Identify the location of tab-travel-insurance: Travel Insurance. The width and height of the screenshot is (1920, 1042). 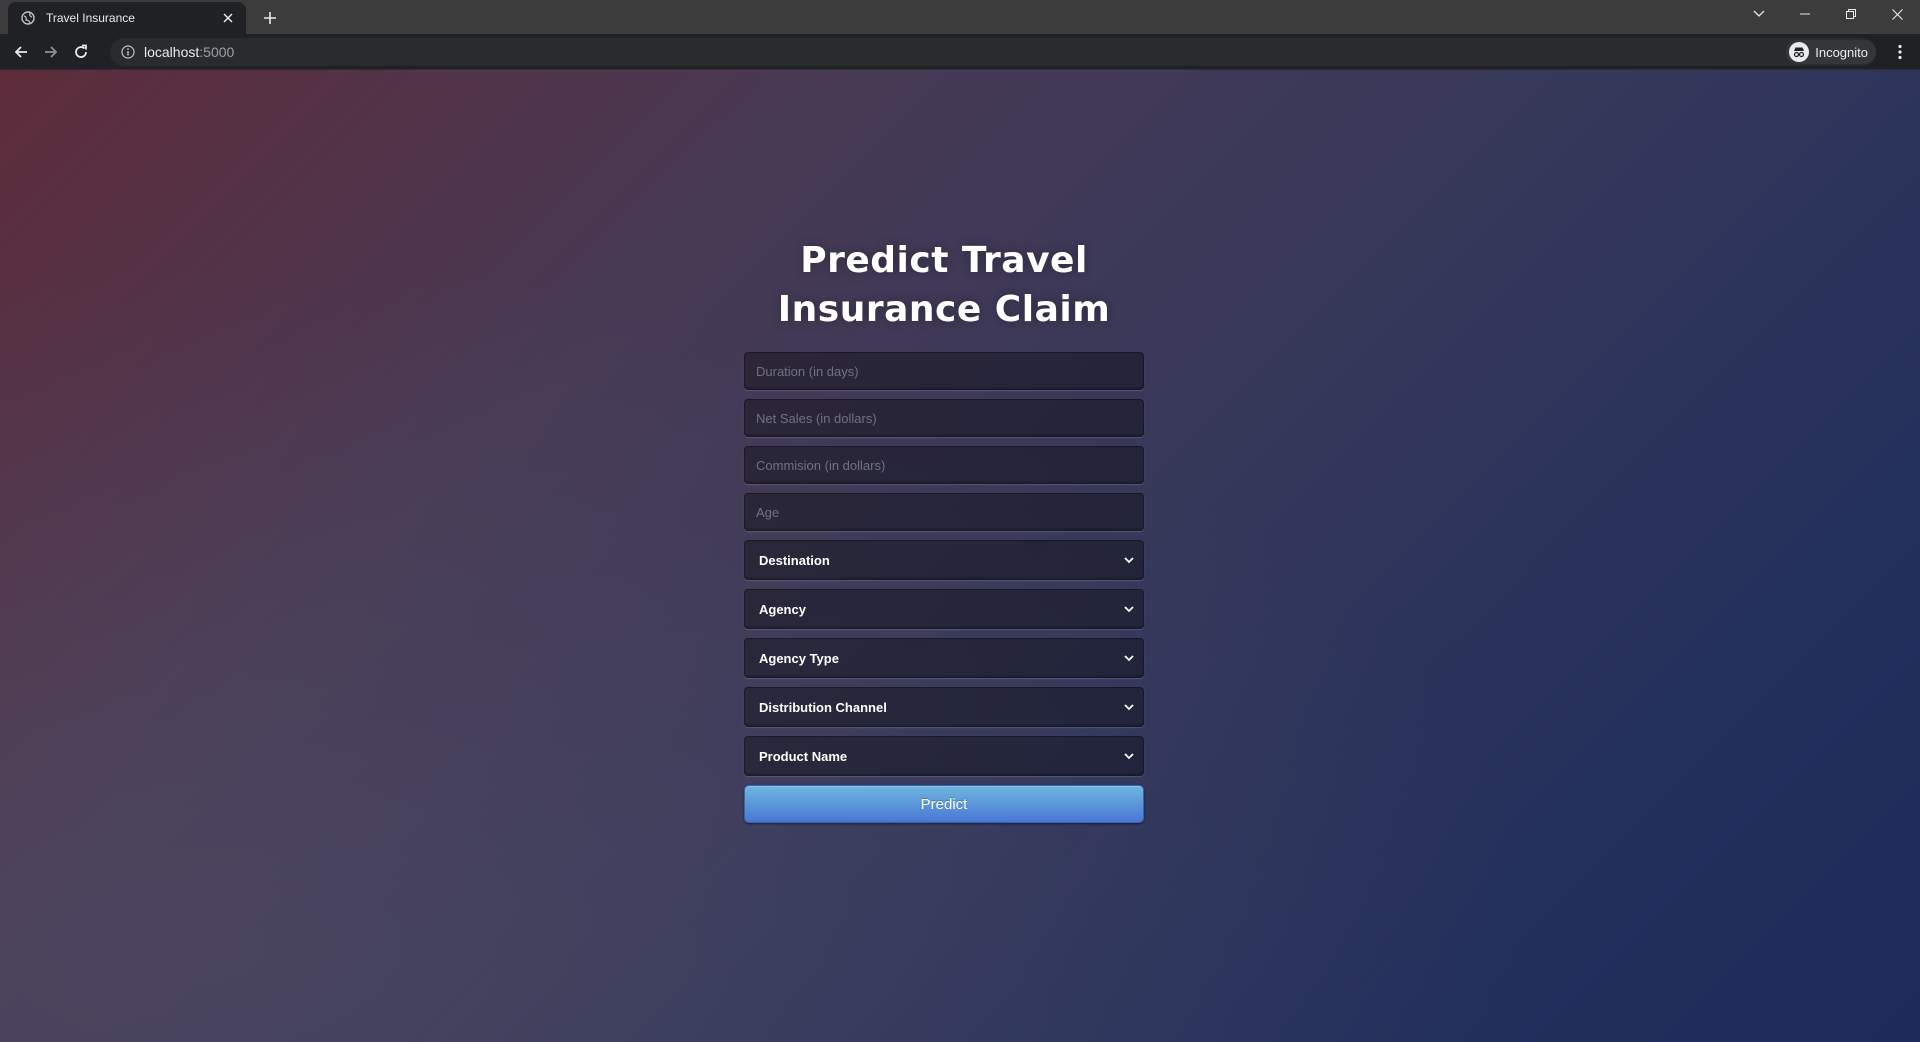
(127, 18).